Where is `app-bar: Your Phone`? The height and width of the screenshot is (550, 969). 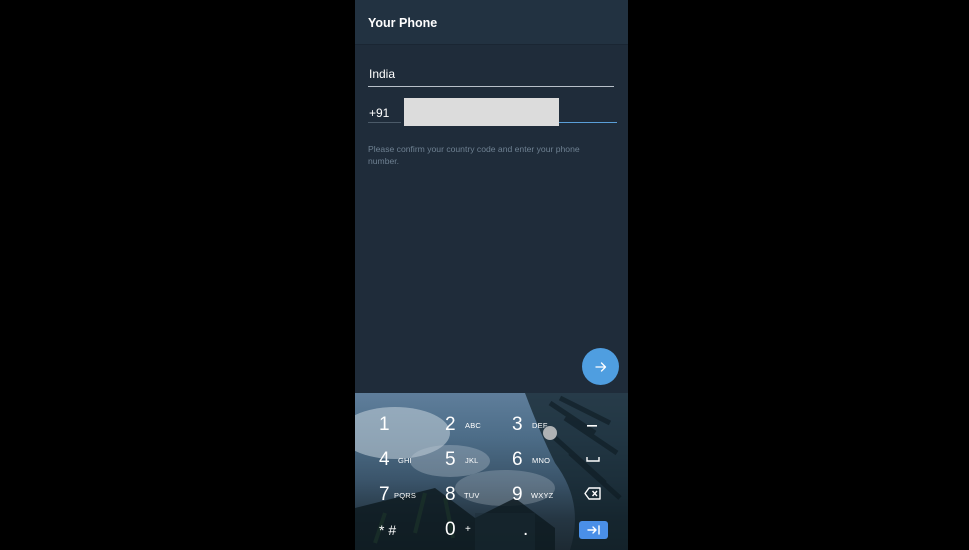 app-bar: Your Phone is located at coordinates (491, 22).